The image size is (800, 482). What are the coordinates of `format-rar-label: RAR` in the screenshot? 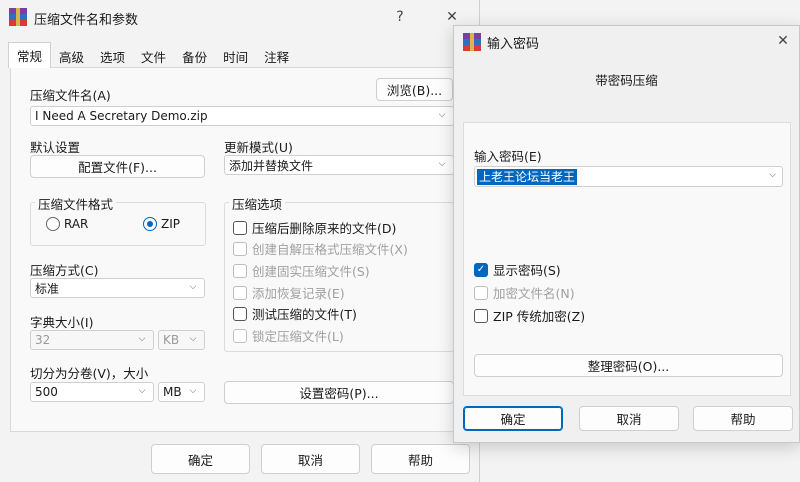 It's located at (76, 224).